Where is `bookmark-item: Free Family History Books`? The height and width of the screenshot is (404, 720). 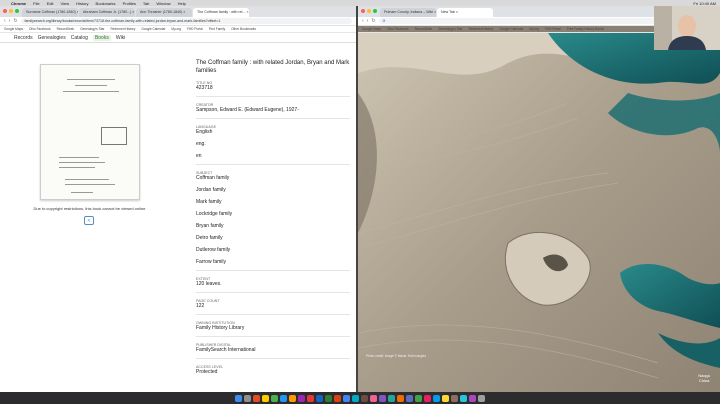 bookmark-item: Free Family History Books is located at coordinates (585, 29).